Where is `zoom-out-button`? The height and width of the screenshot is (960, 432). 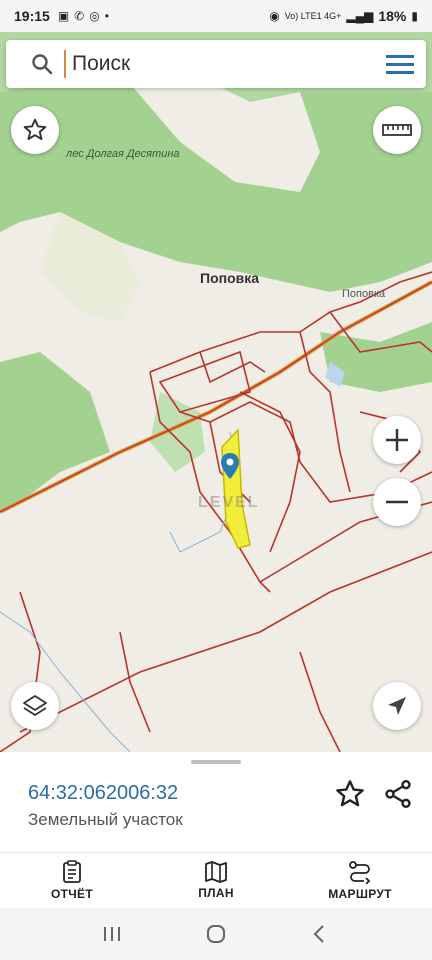
zoom-out-button is located at coordinates (397, 502).